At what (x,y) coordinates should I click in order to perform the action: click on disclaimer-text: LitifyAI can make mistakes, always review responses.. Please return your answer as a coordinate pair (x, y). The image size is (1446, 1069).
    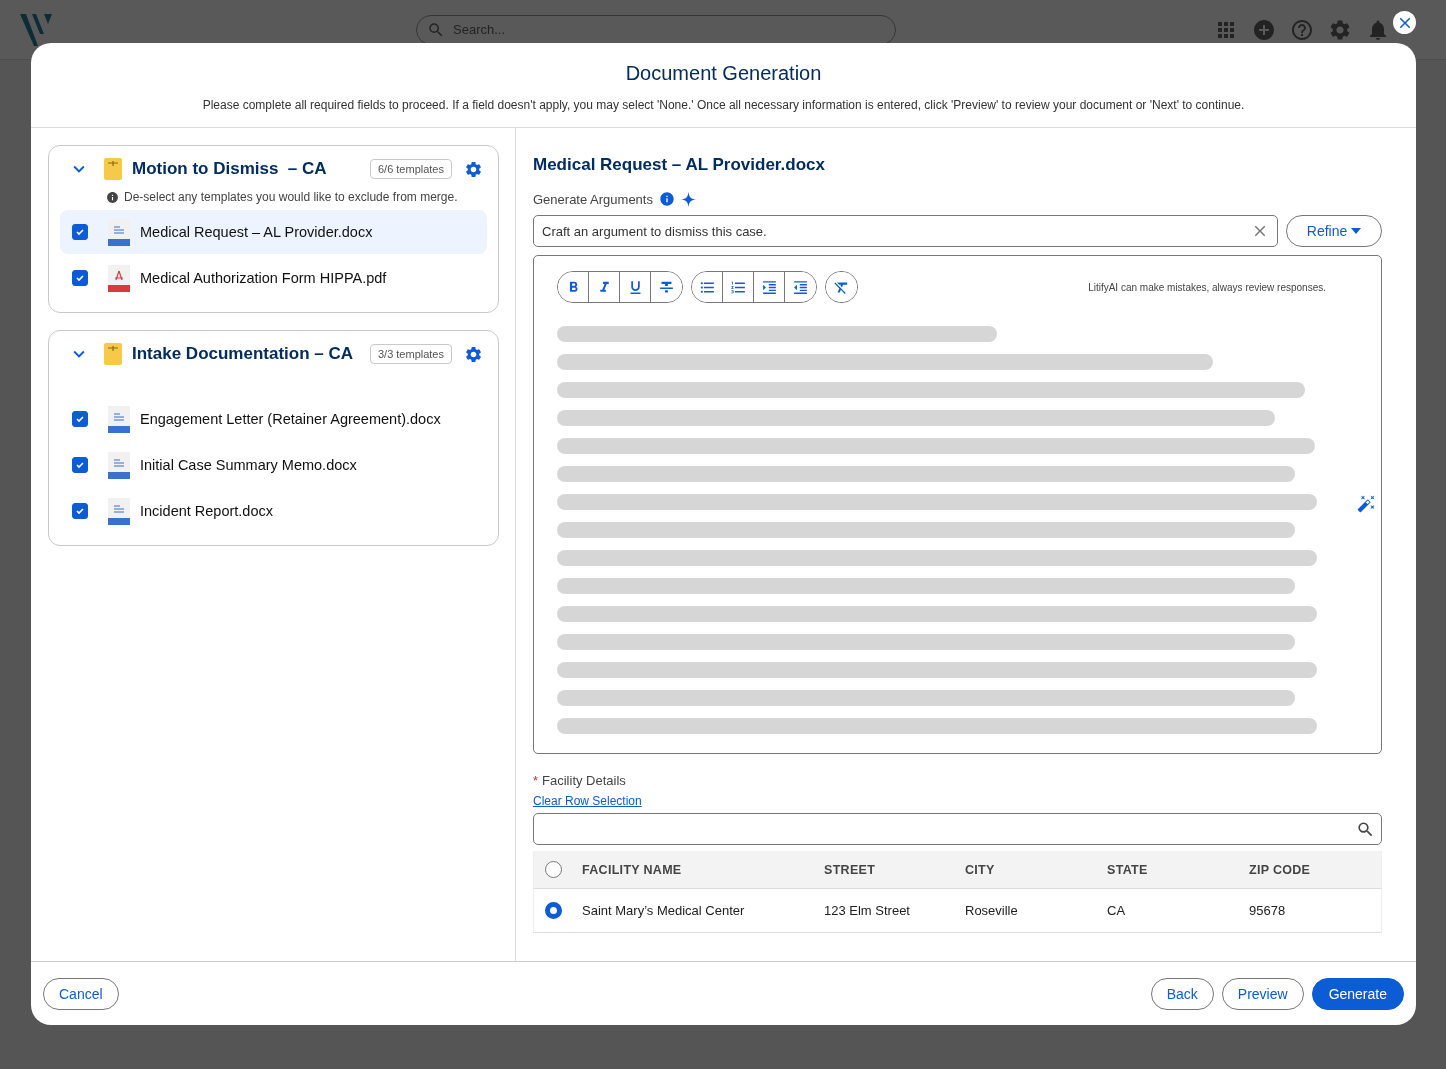
    Looking at the image, I should click on (1207, 287).